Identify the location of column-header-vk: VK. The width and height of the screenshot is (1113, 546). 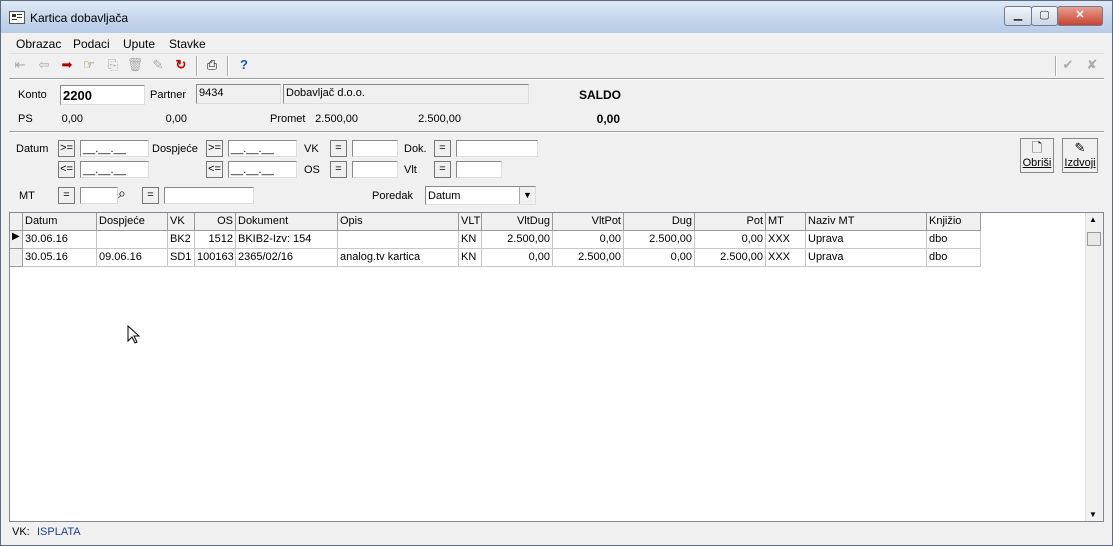
(181, 222).